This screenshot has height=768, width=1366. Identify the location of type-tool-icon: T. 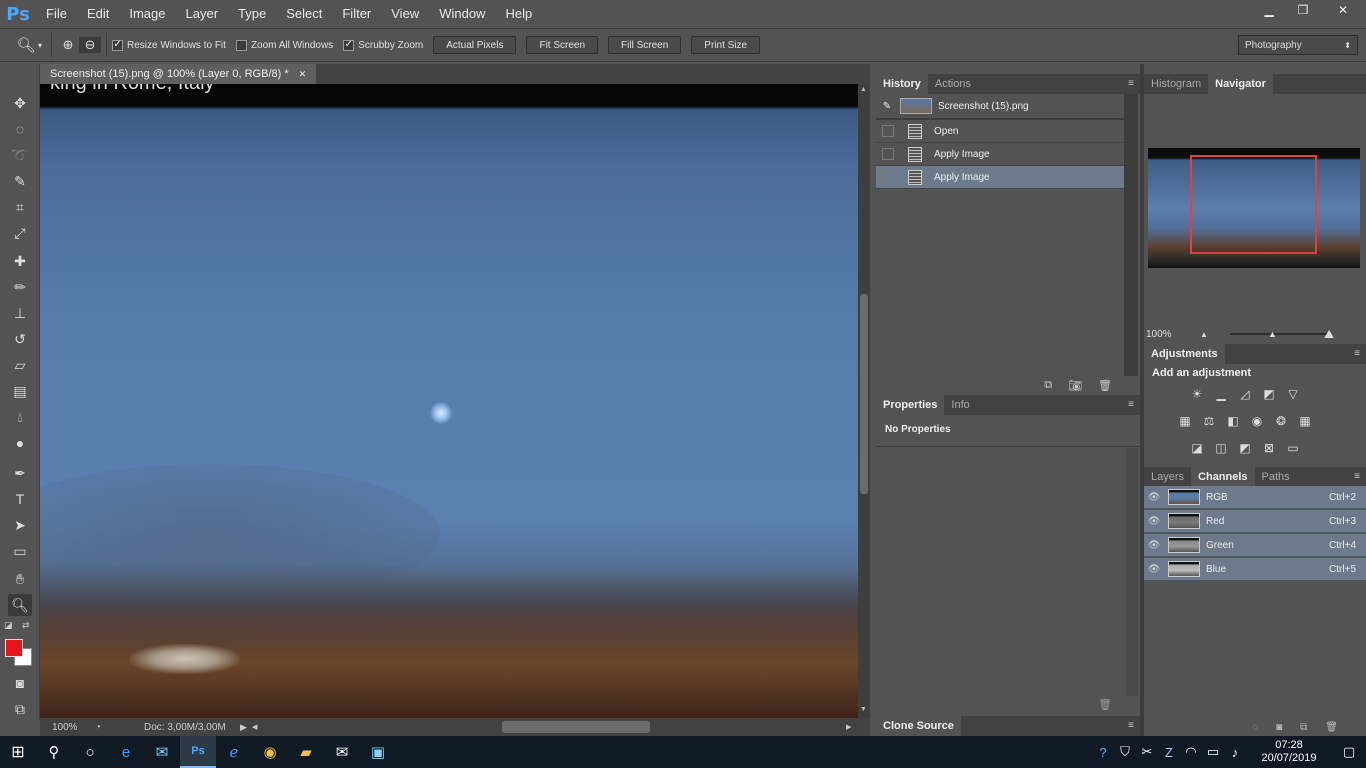
(20, 499).